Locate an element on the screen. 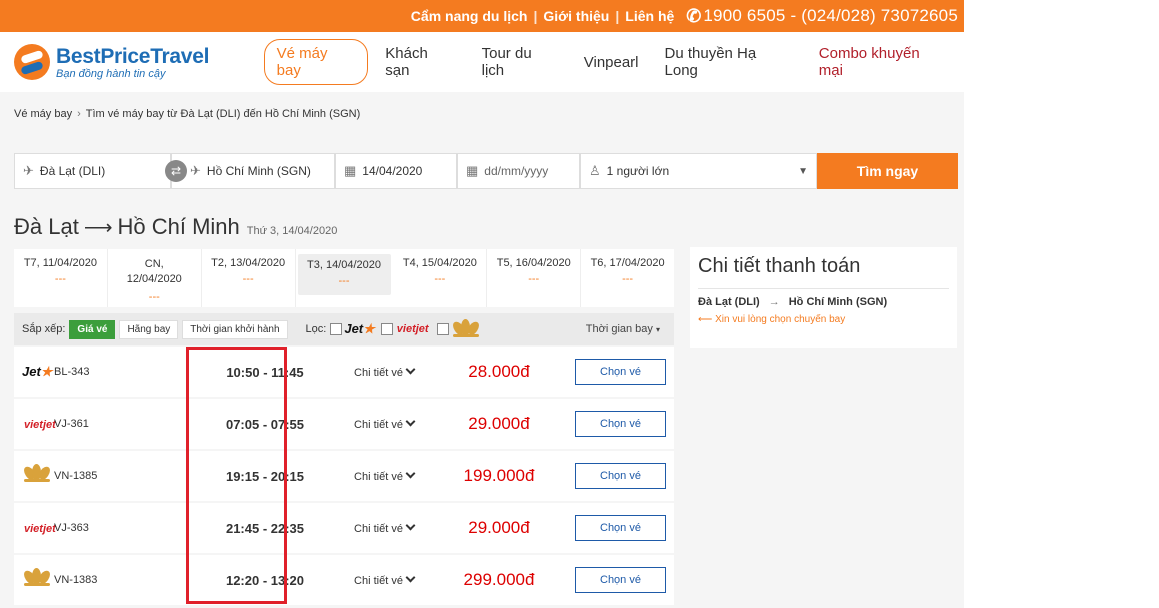  airline-filter: Lọc: Jet★ vietjet is located at coordinates (393, 328).